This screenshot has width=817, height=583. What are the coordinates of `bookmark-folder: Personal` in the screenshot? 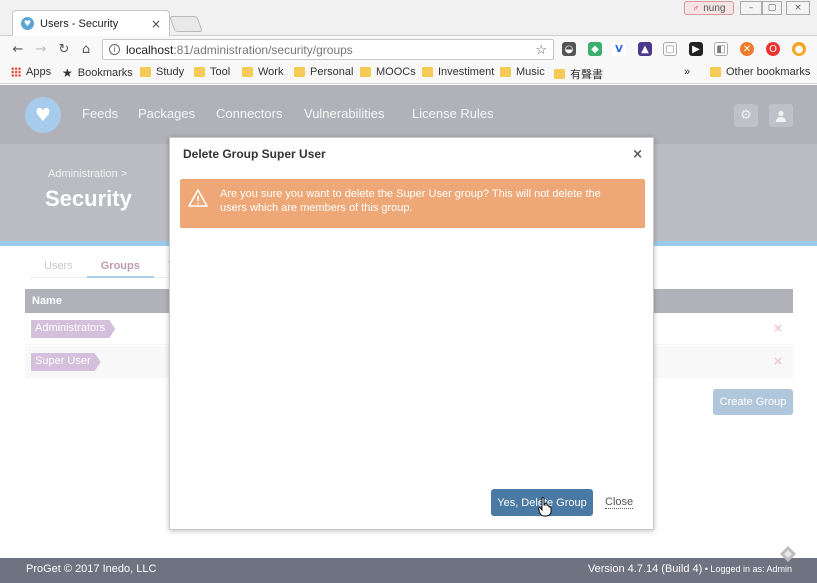 It's located at (323, 72).